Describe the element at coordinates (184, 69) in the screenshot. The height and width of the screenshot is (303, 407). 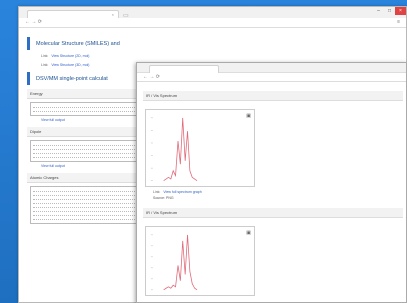
I see `tab-active` at that location.